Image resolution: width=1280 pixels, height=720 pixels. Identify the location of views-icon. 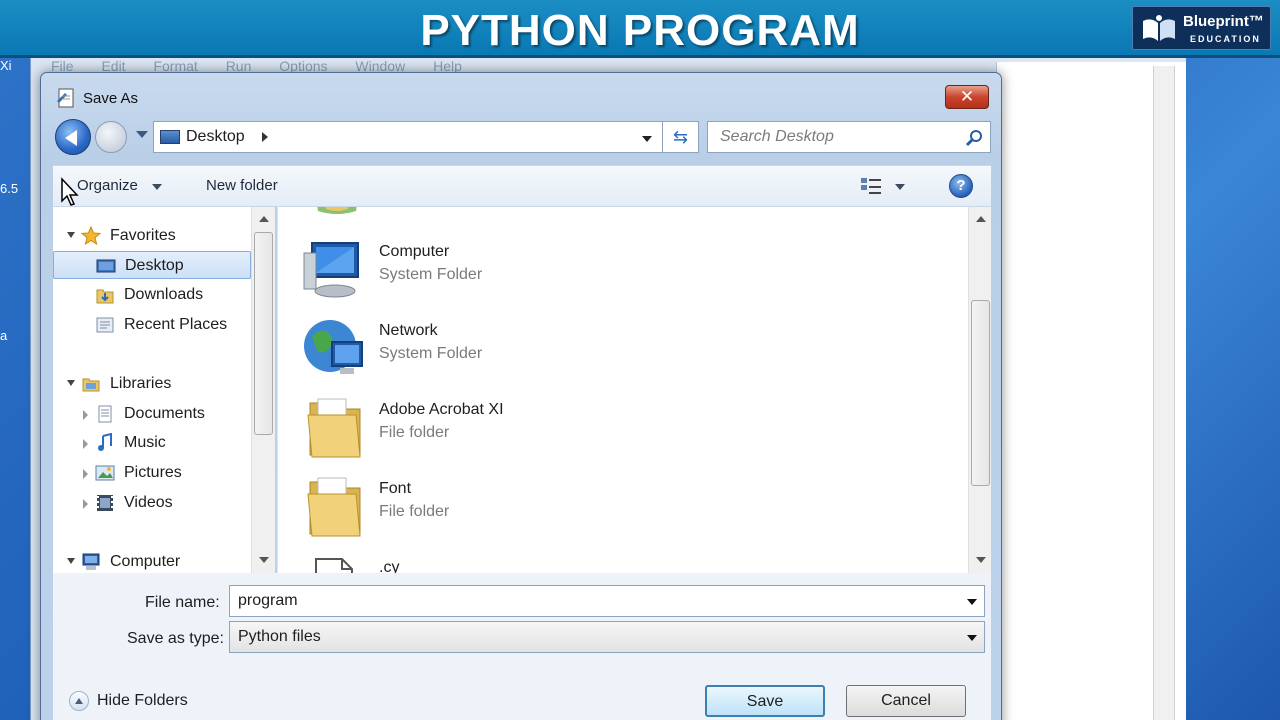
(871, 186).